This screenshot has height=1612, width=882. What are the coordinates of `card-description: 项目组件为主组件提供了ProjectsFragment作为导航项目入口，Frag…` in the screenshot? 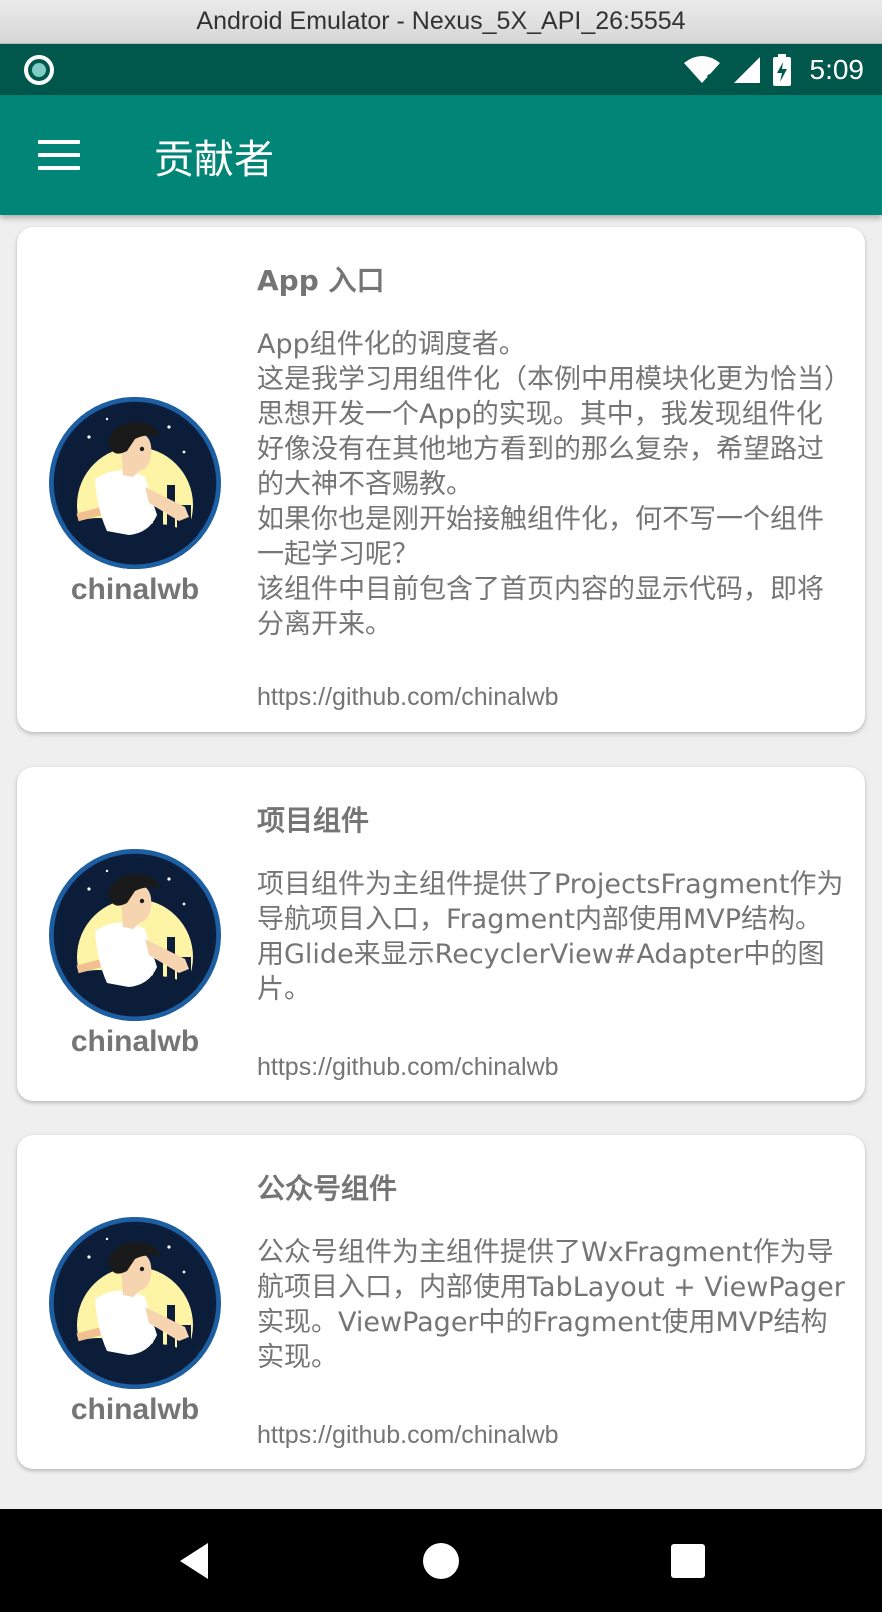 It's located at (550, 937).